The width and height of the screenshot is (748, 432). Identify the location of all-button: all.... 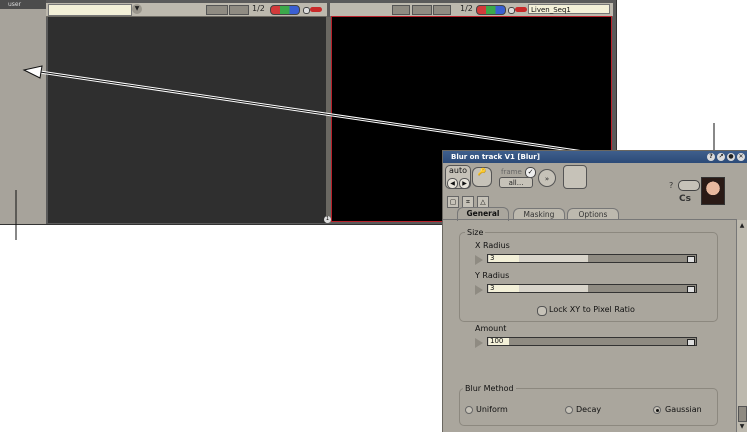
(516, 182).